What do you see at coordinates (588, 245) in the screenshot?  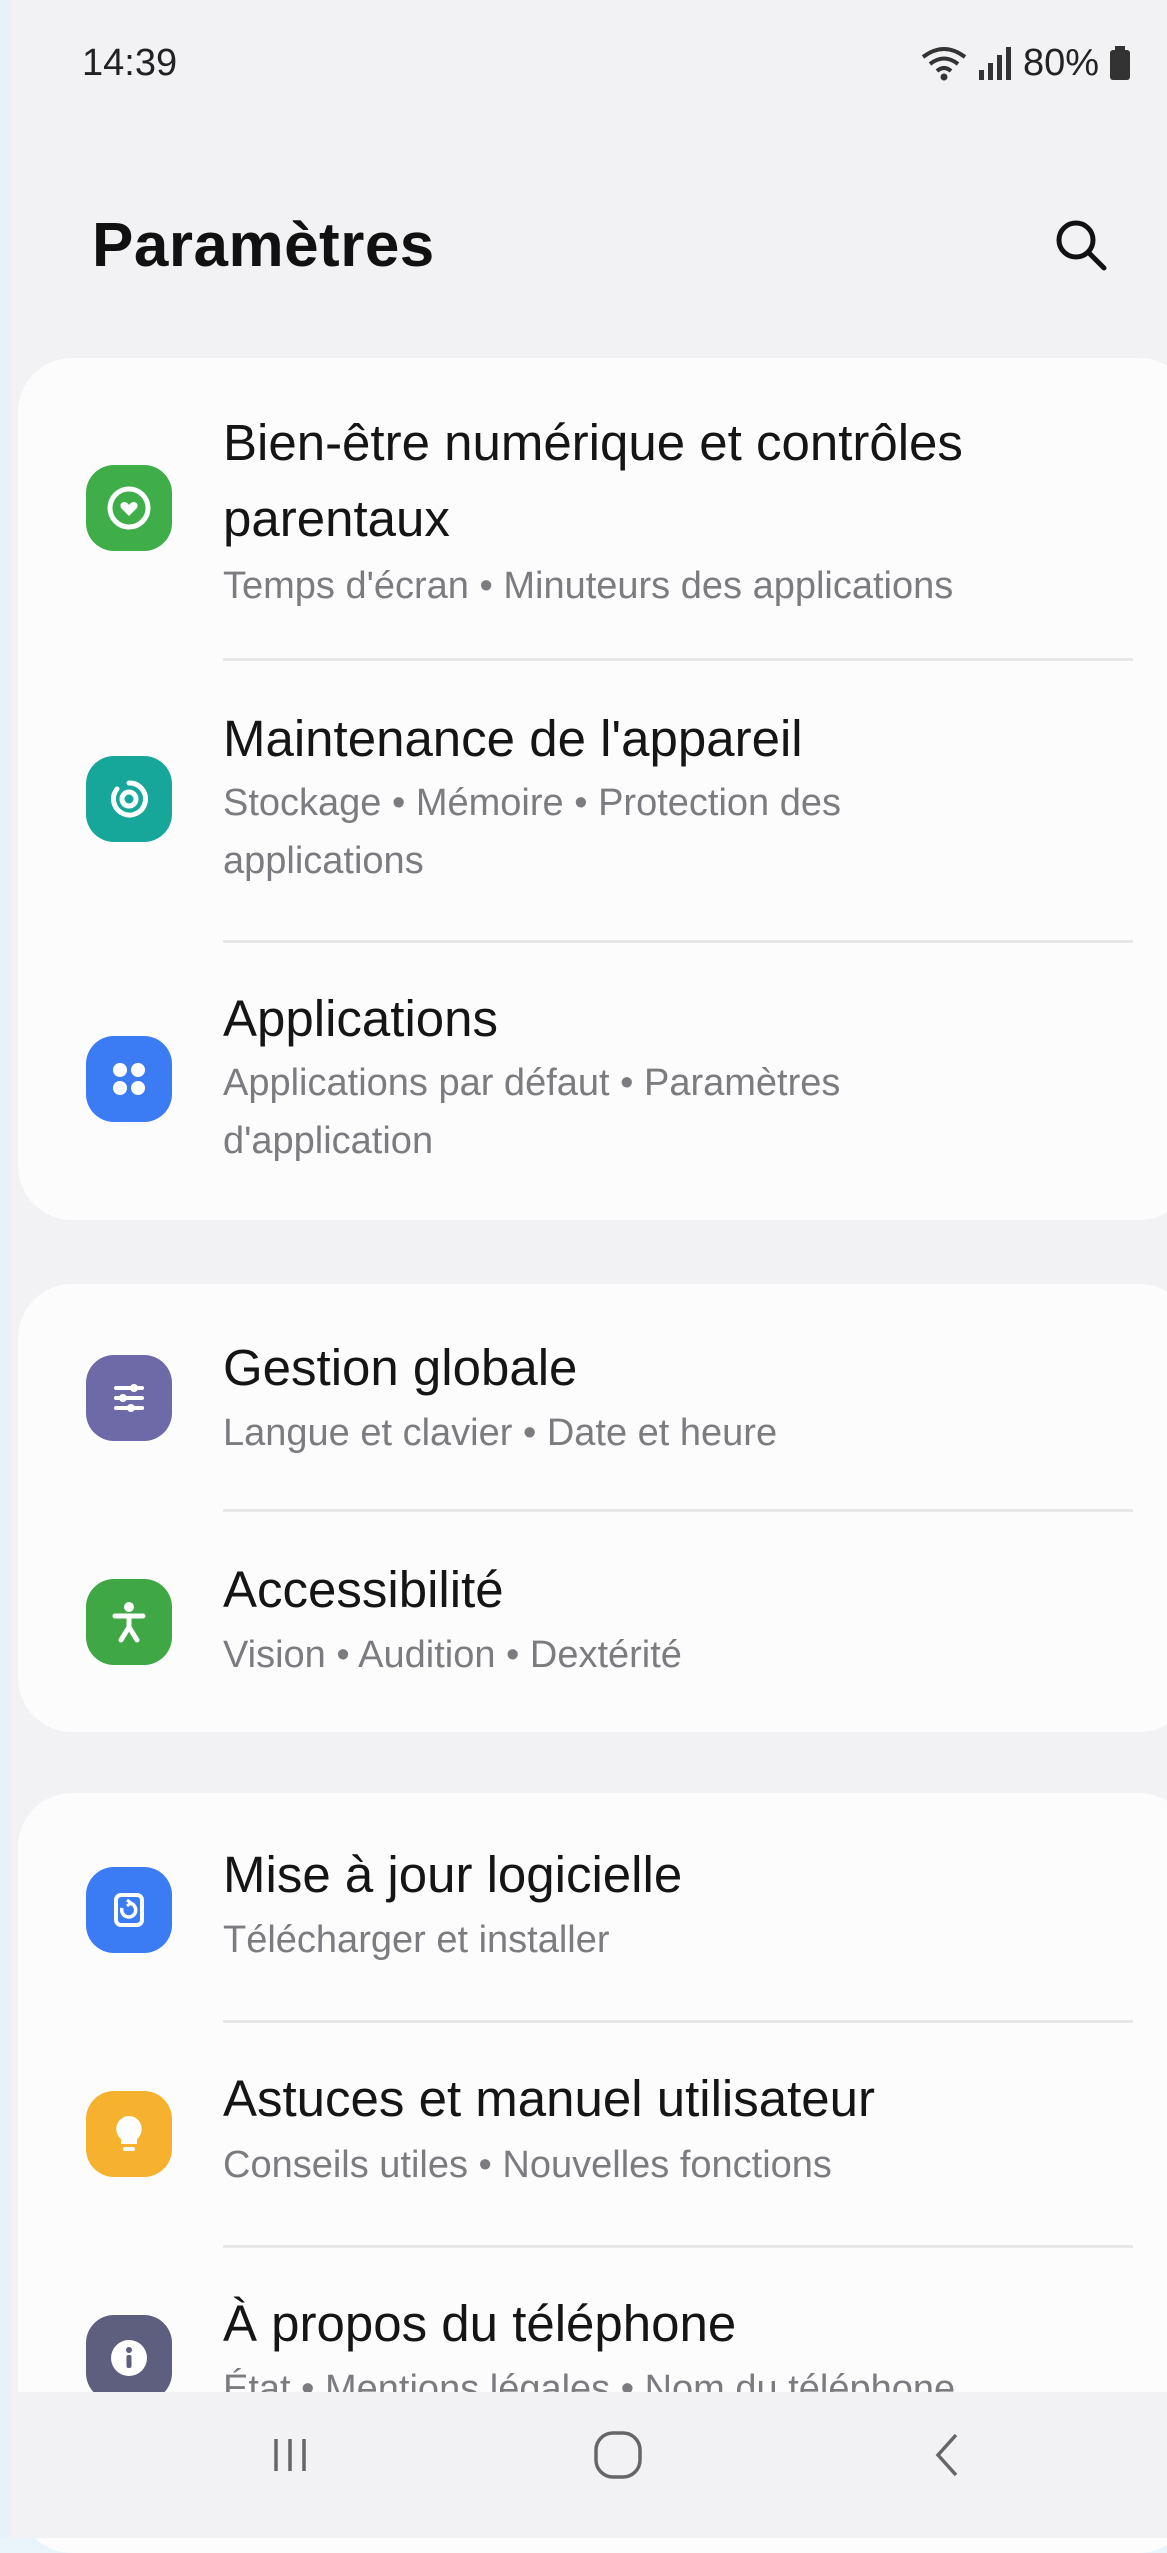 I see `app-header: Paramètres` at bounding box center [588, 245].